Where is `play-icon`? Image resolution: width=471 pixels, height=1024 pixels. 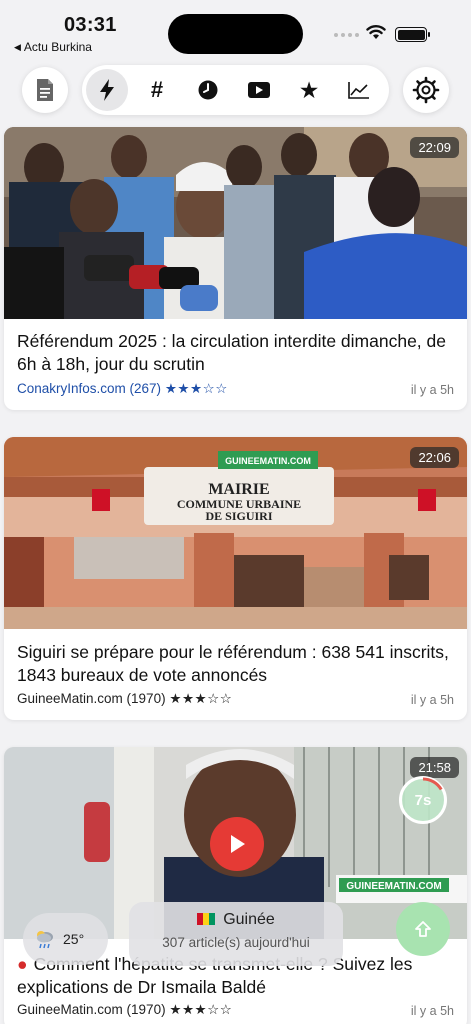 play-icon is located at coordinates (238, 844).